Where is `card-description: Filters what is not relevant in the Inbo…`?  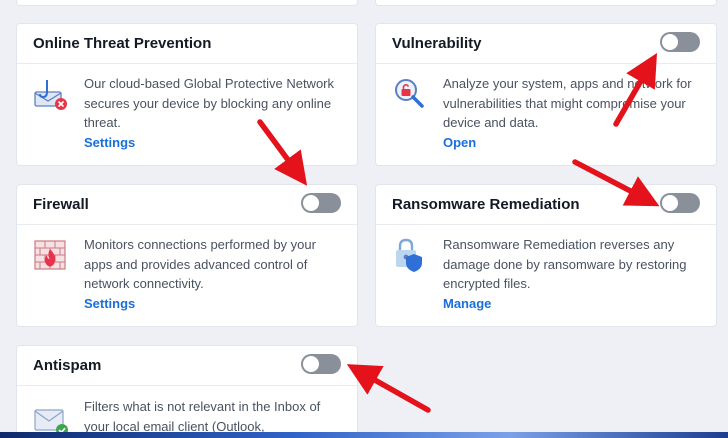
card-description: Filters what is not relevant in the Inbo… is located at coordinates (202, 416).